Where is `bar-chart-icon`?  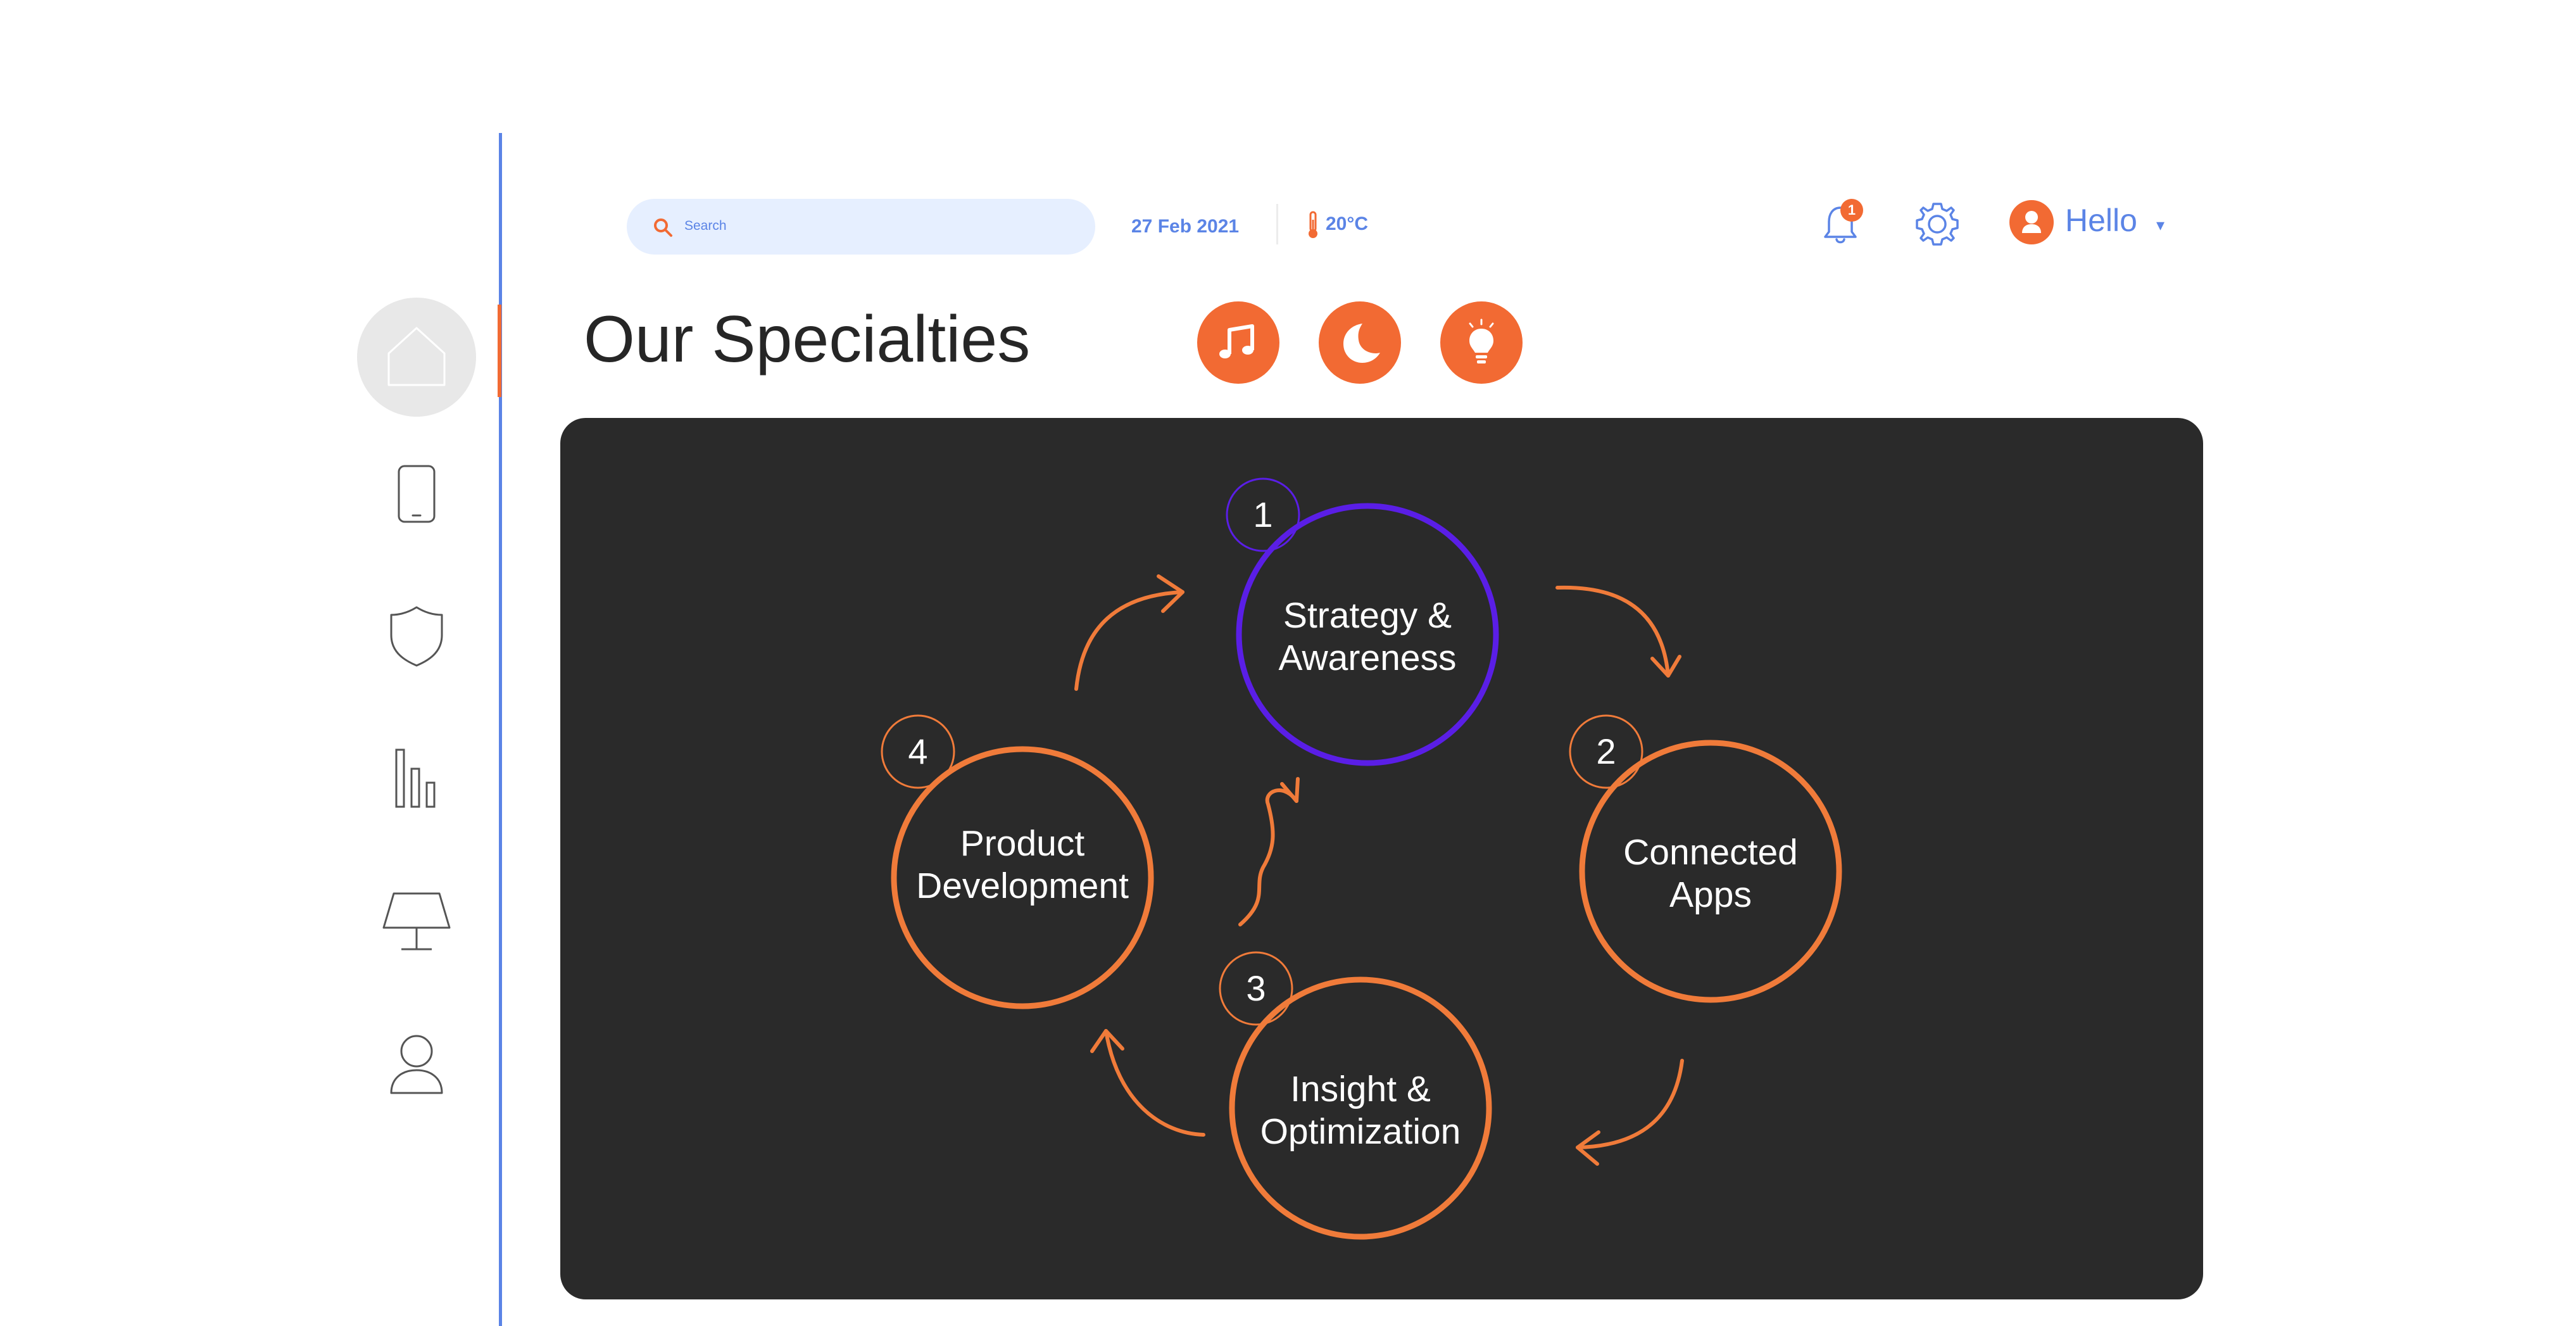 bar-chart-icon is located at coordinates (415, 778).